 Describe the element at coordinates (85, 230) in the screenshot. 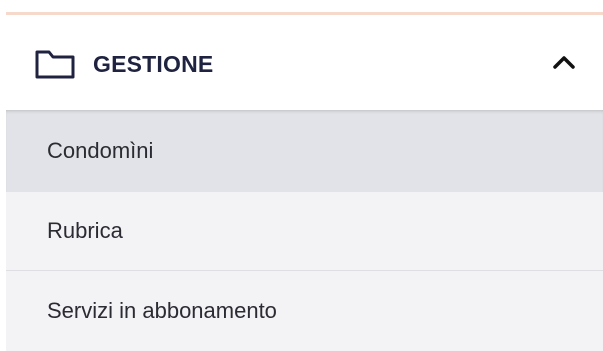

I see `menu-item-label: Rubrica` at that location.